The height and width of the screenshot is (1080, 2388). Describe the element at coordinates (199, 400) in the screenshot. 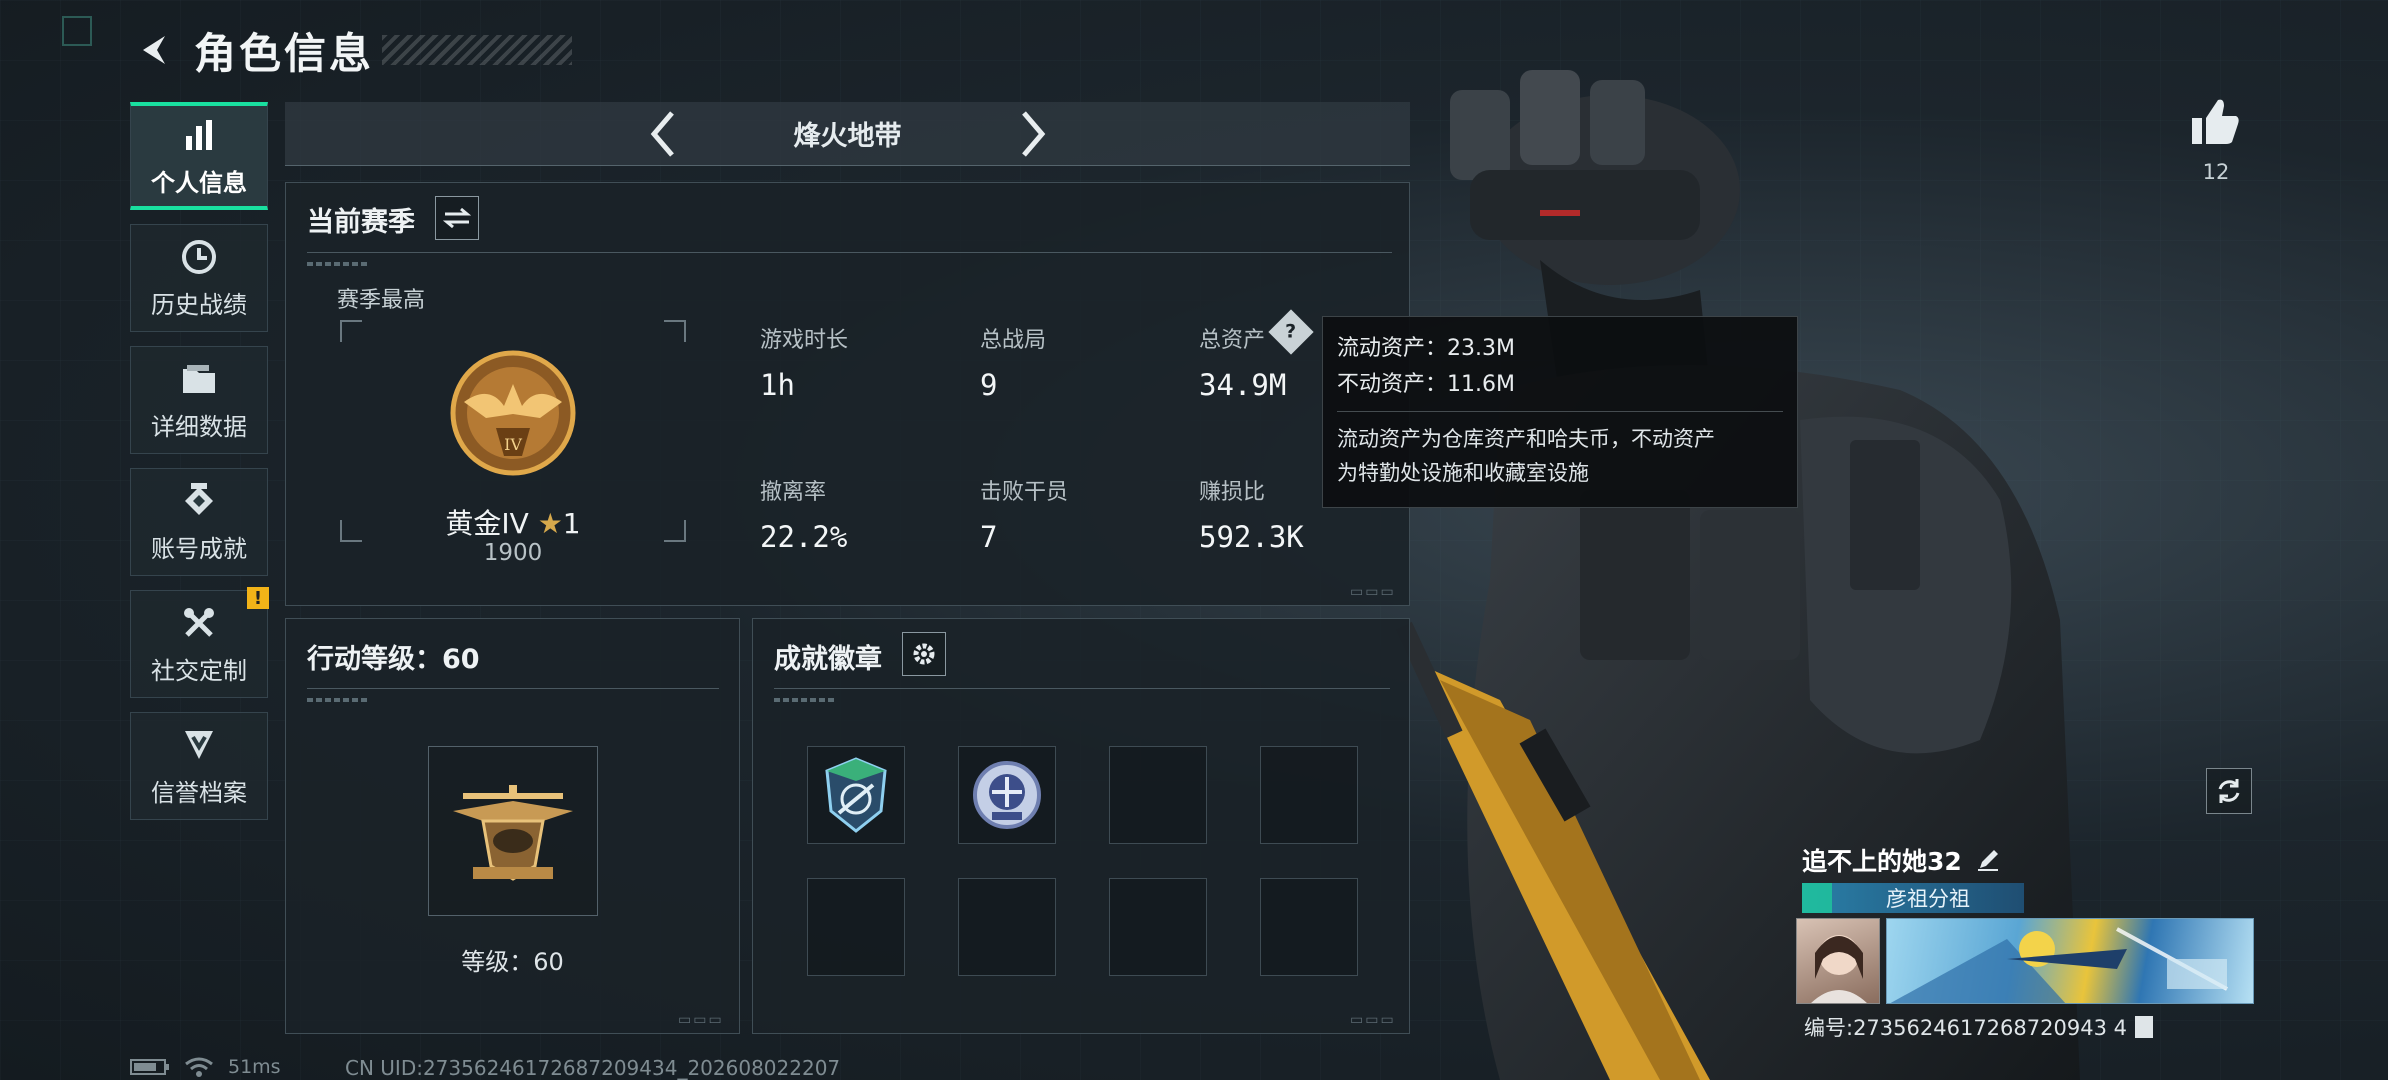

I see `sidebar-item-detailed-data: 详细数据` at that location.